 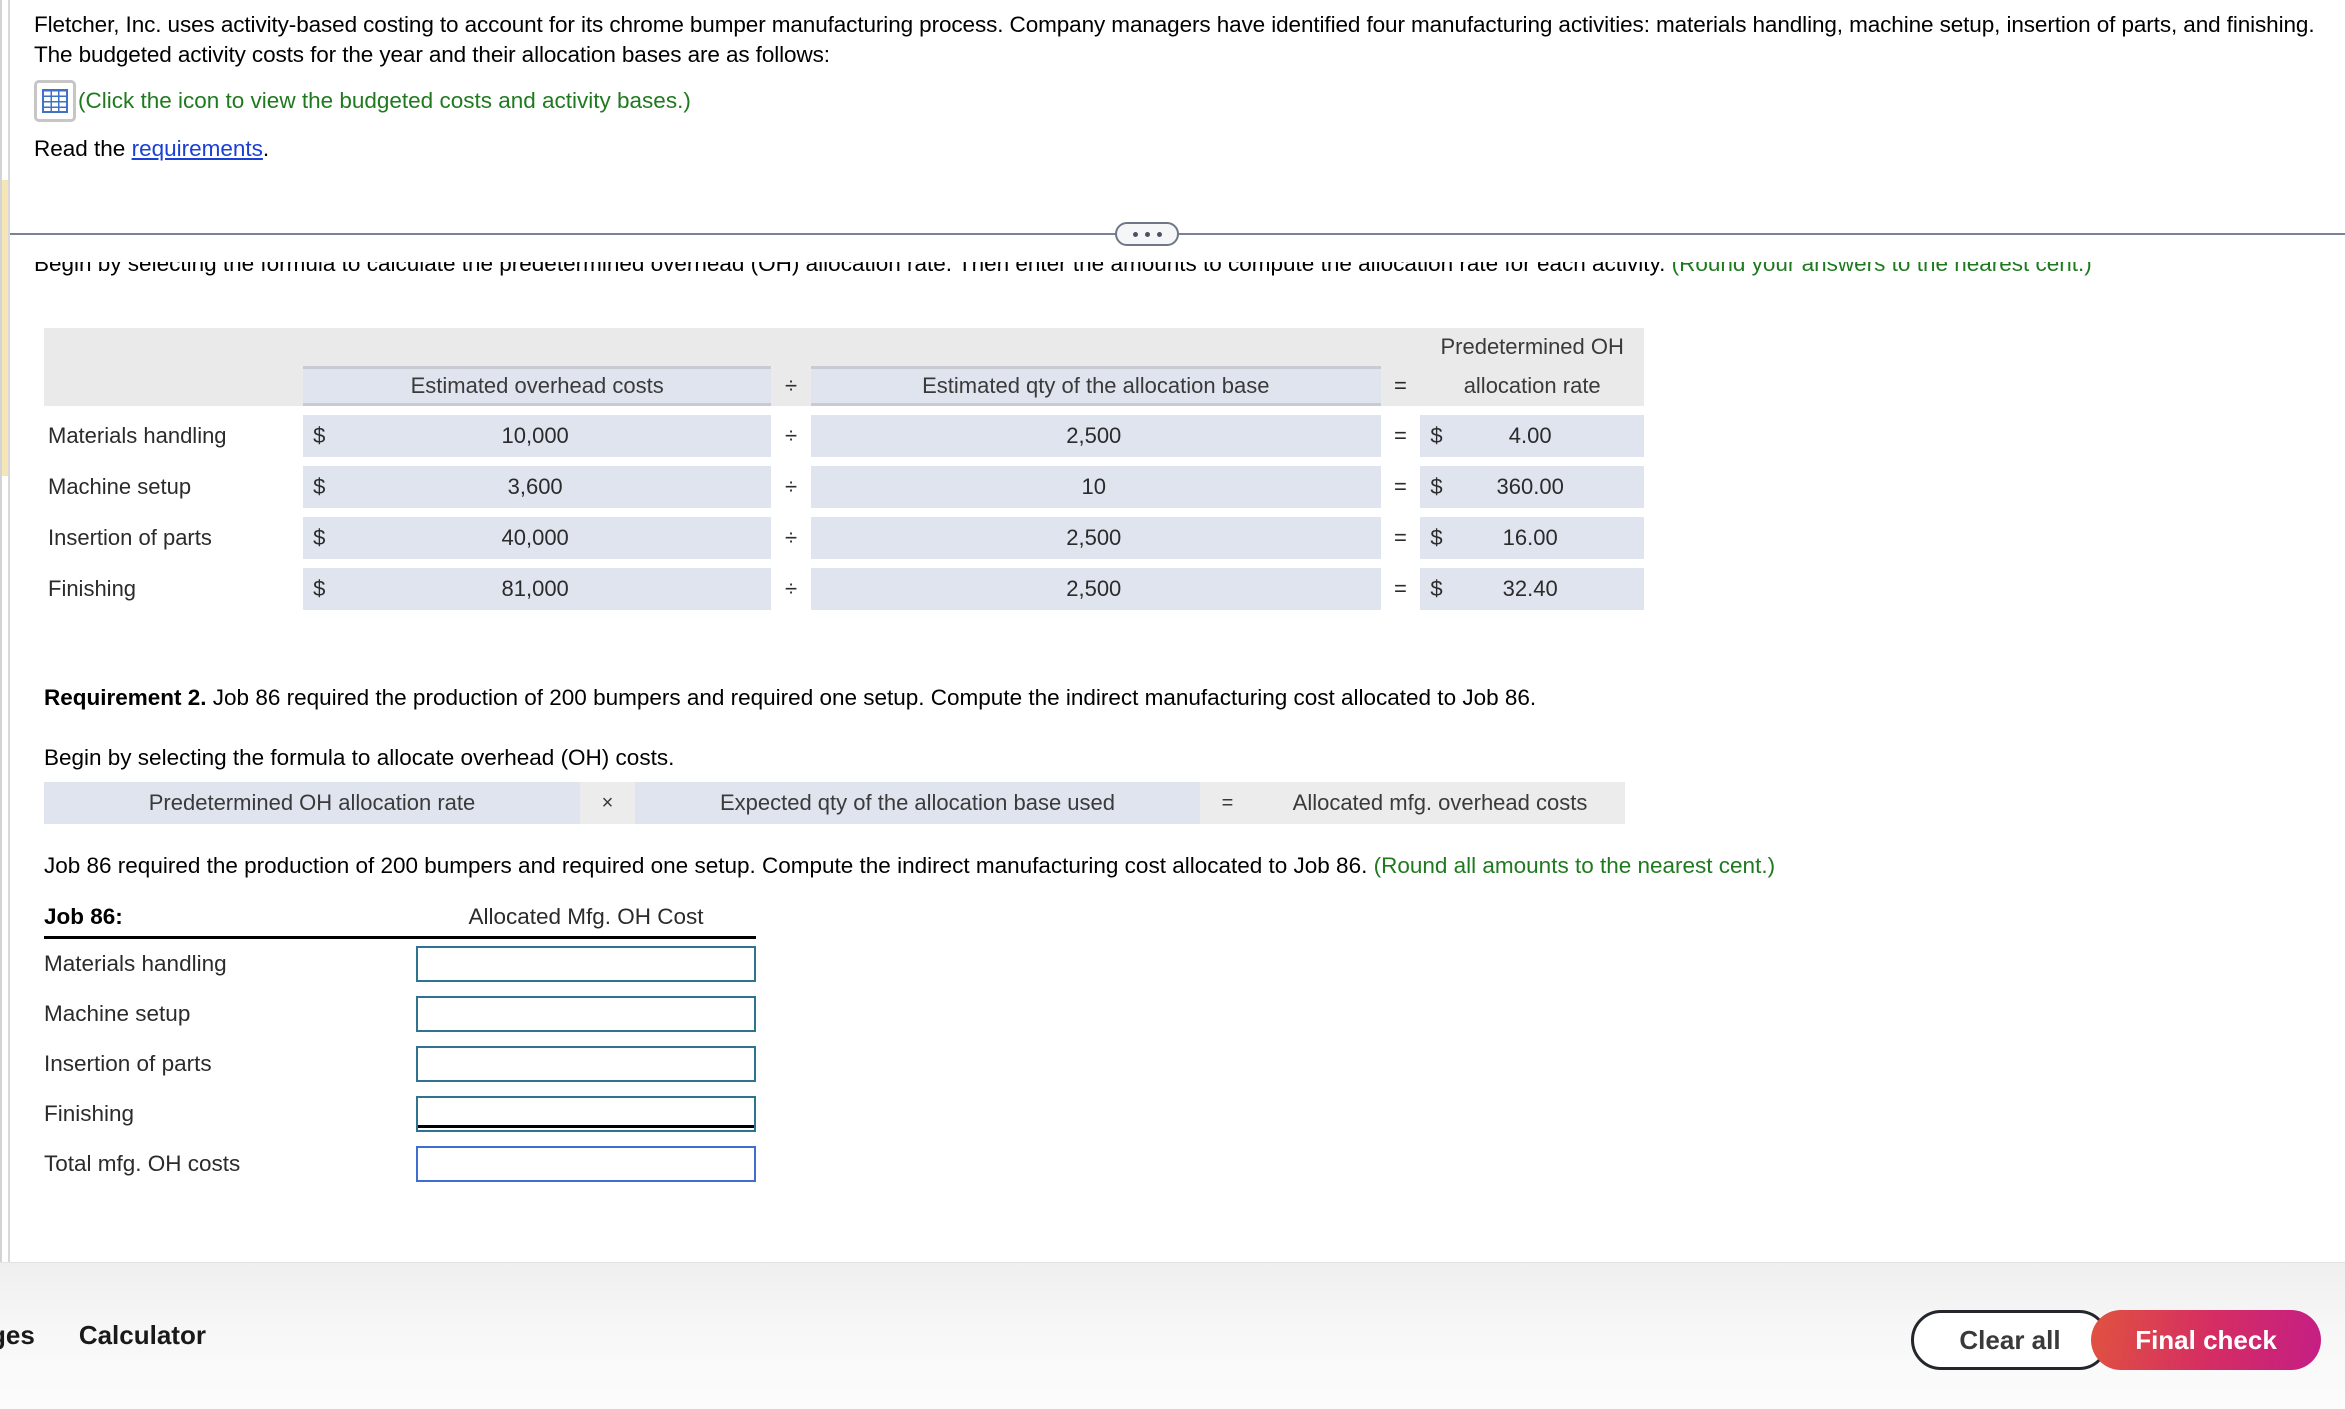 I want to click on header-label-blank, so click(x=174, y=386).